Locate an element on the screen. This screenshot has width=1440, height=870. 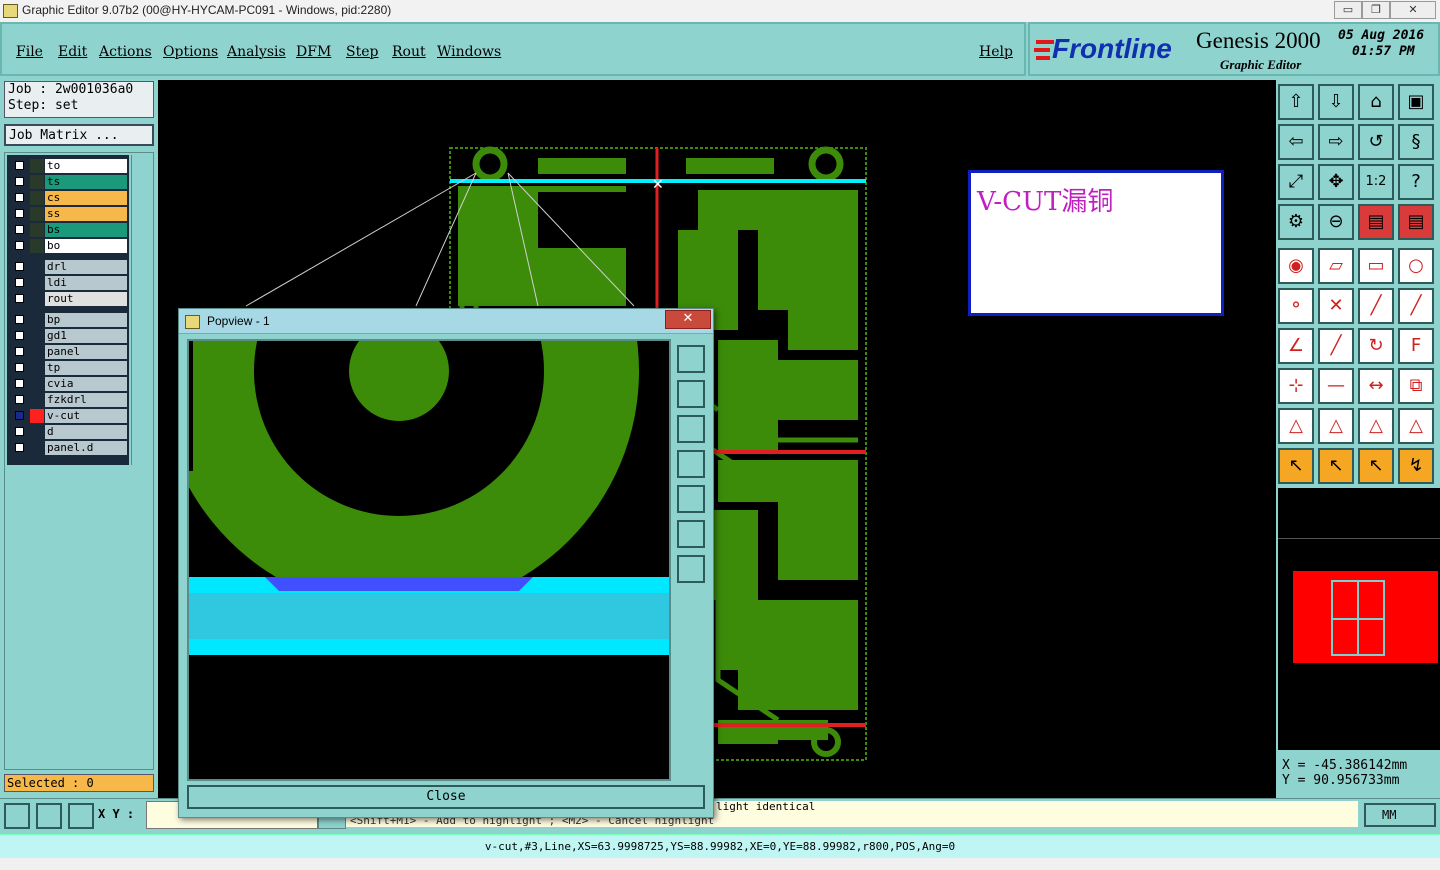
popview-down-icon is located at coordinates (691, 429).